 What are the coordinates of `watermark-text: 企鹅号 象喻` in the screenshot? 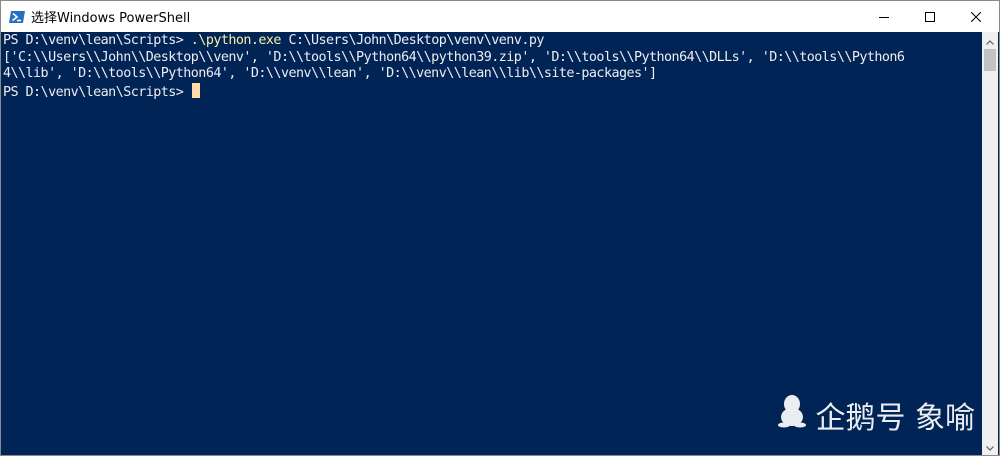 It's located at (895, 418).